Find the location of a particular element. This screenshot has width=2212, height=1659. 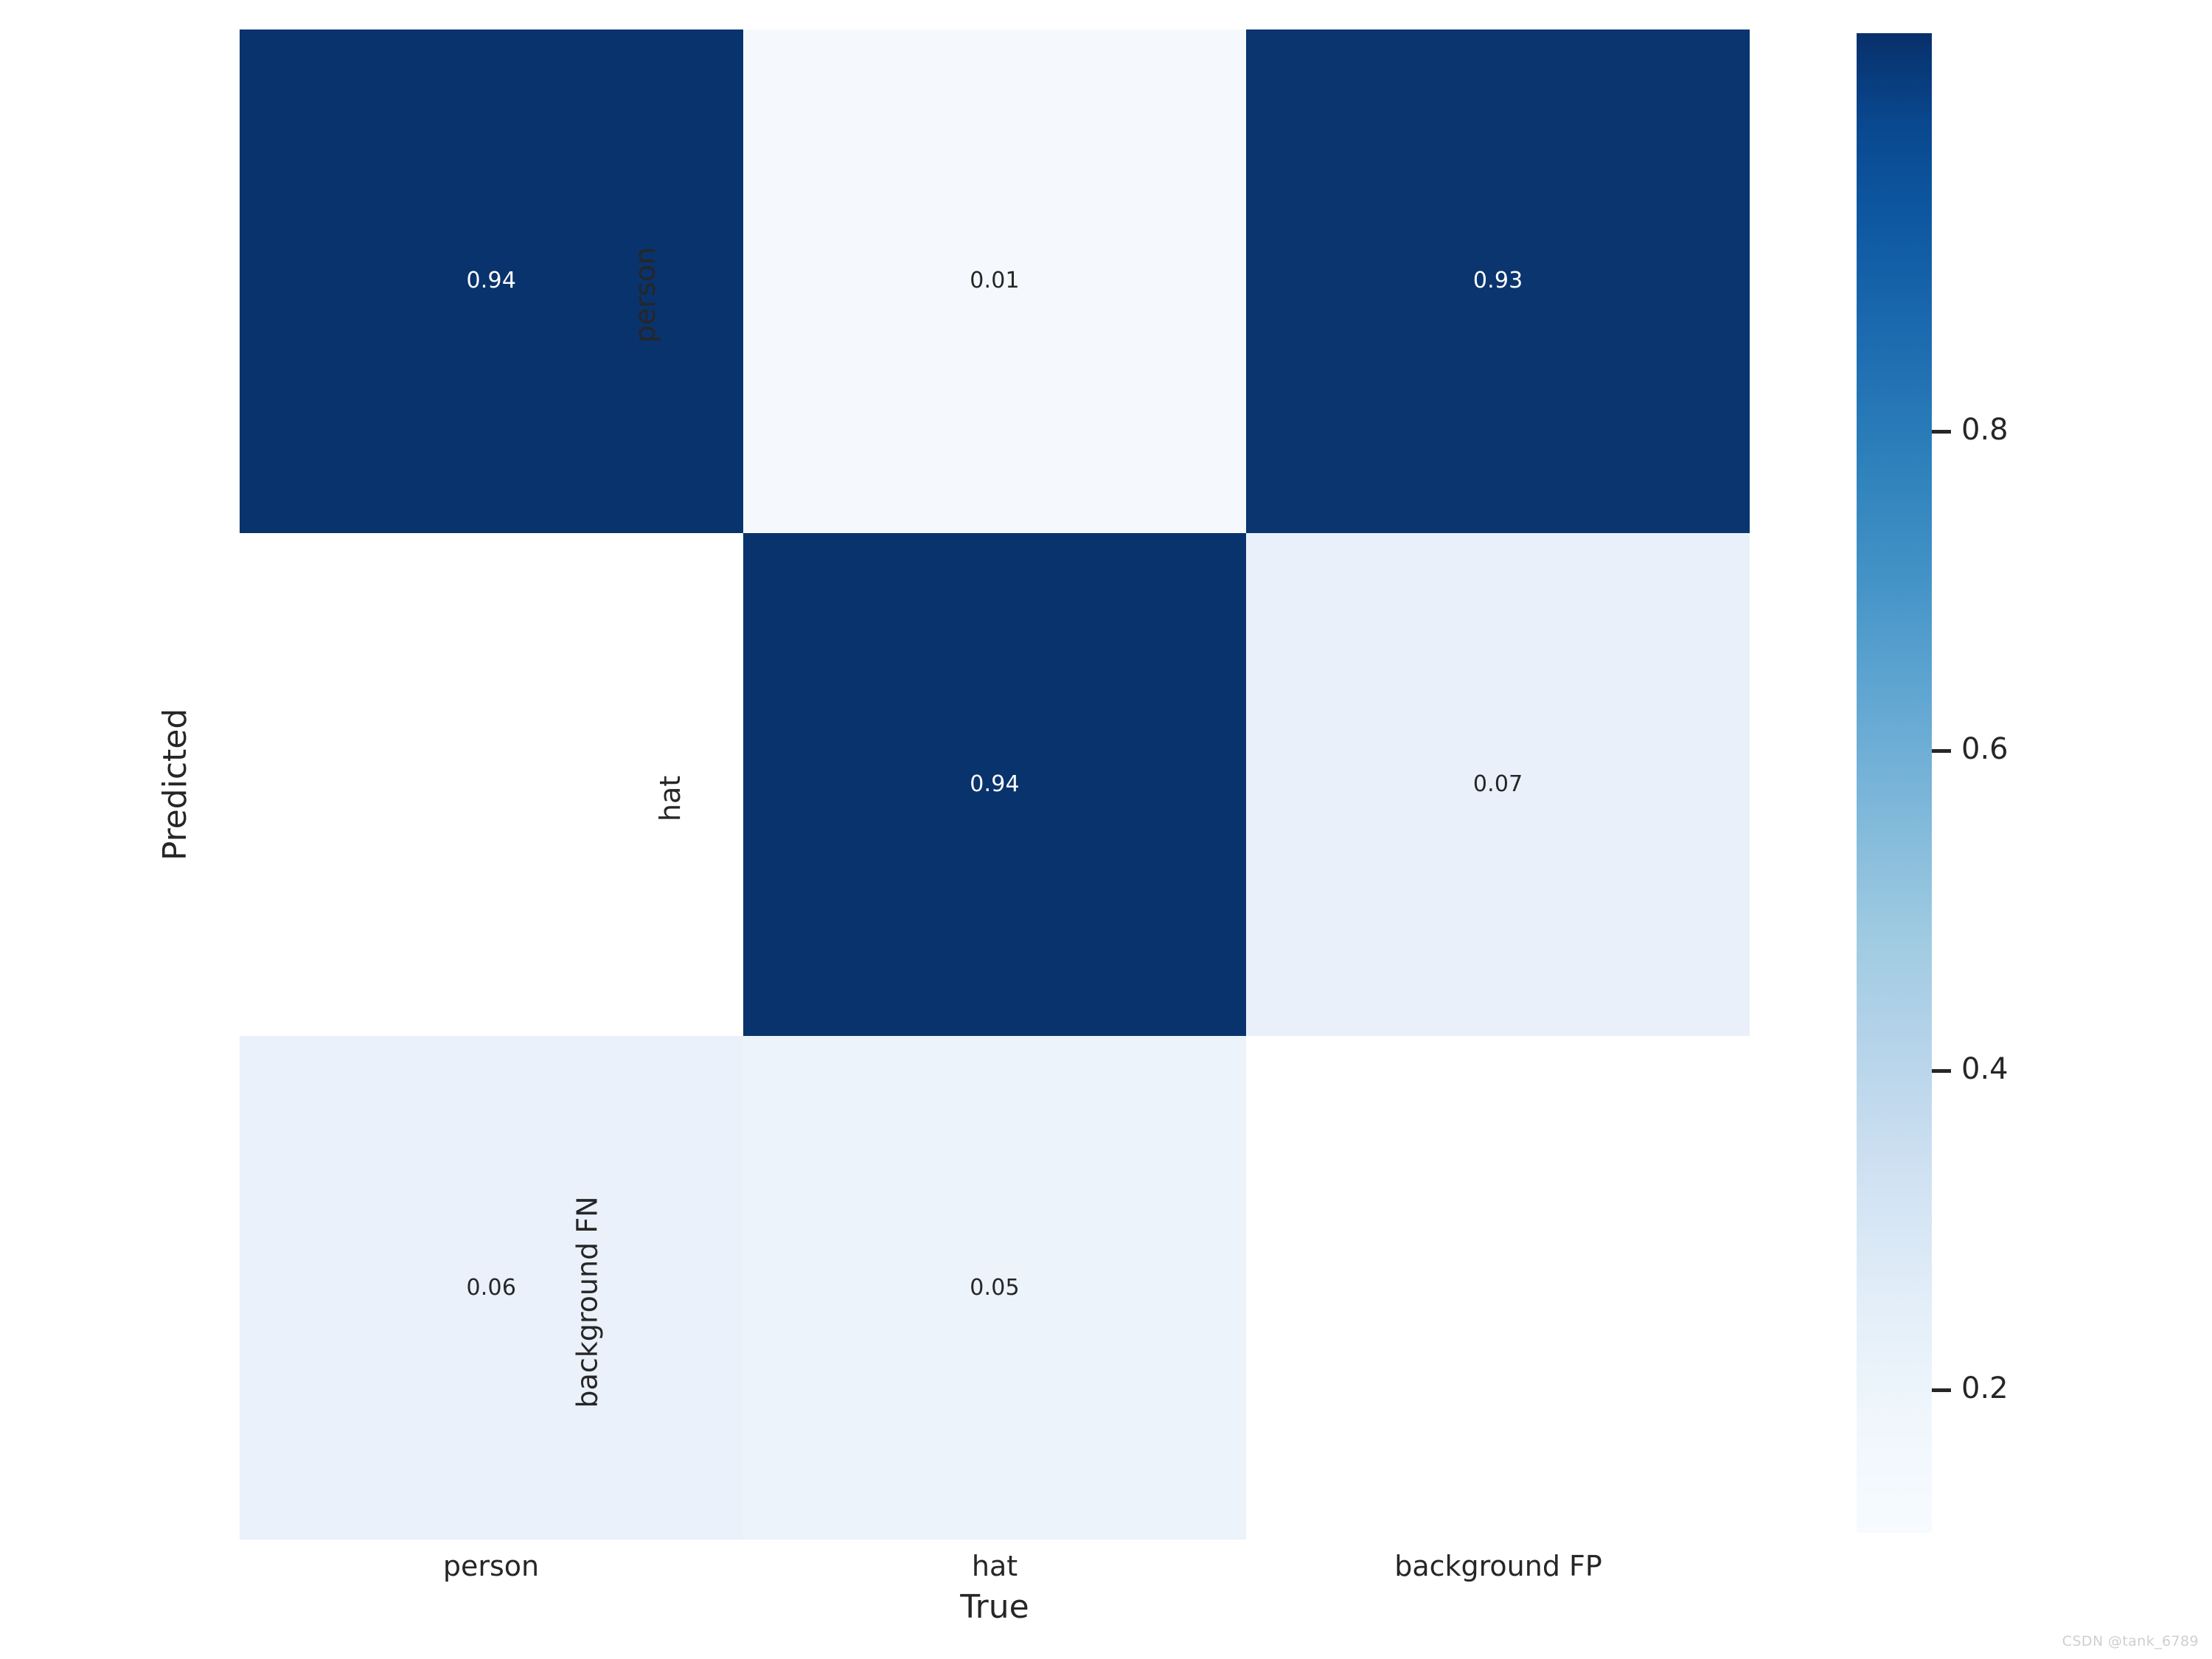

heatmap-cell-person-backgroundfp: 0.93 is located at coordinates (1498, 281).